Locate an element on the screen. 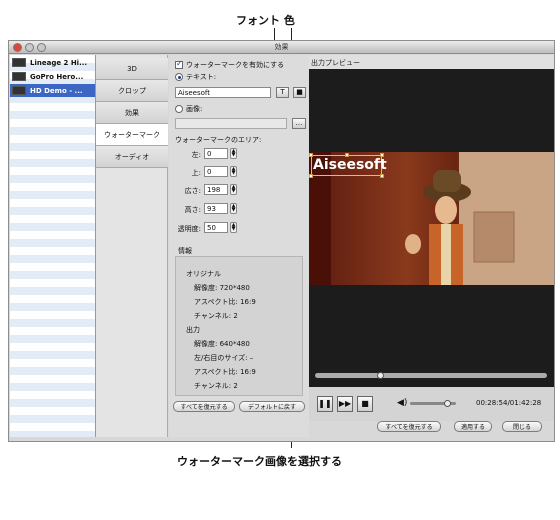 Image resolution: width=560 pixels, height=520 pixels. callout-select-image: ウォーターマーク画像を選択する is located at coordinates (259, 461).